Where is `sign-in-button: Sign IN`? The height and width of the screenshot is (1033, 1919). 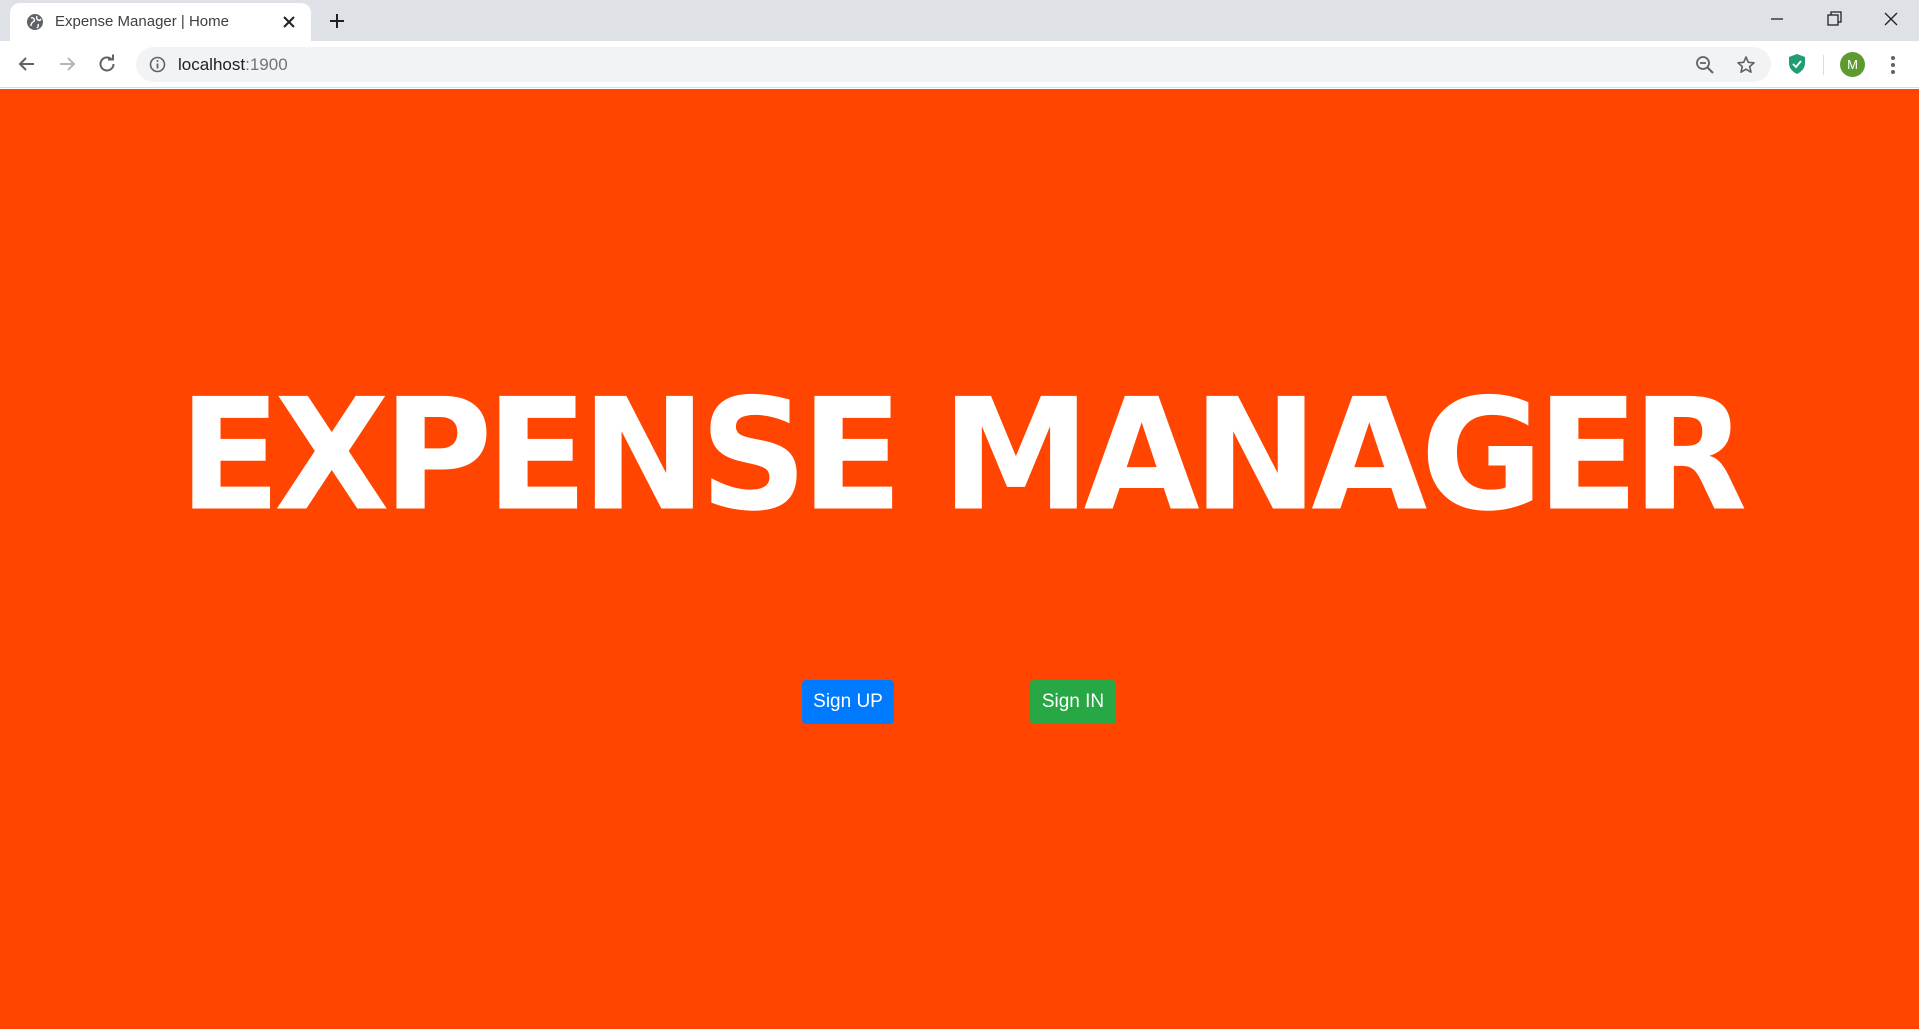
sign-in-button: Sign IN is located at coordinates (1073, 702).